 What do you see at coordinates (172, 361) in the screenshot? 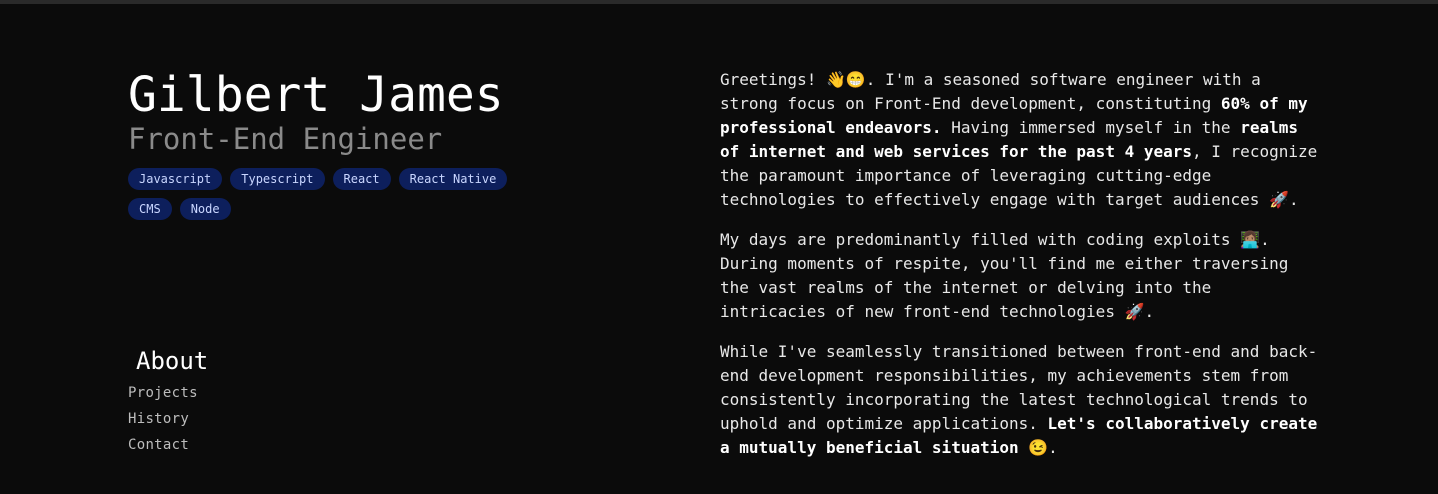
I see `nav-item-about: About` at bounding box center [172, 361].